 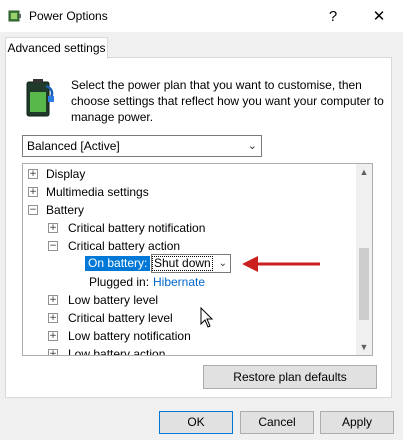 What do you see at coordinates (281, 264) in the screenshot?
I see `red-arrow-icon` at bounding box center [281, 264].